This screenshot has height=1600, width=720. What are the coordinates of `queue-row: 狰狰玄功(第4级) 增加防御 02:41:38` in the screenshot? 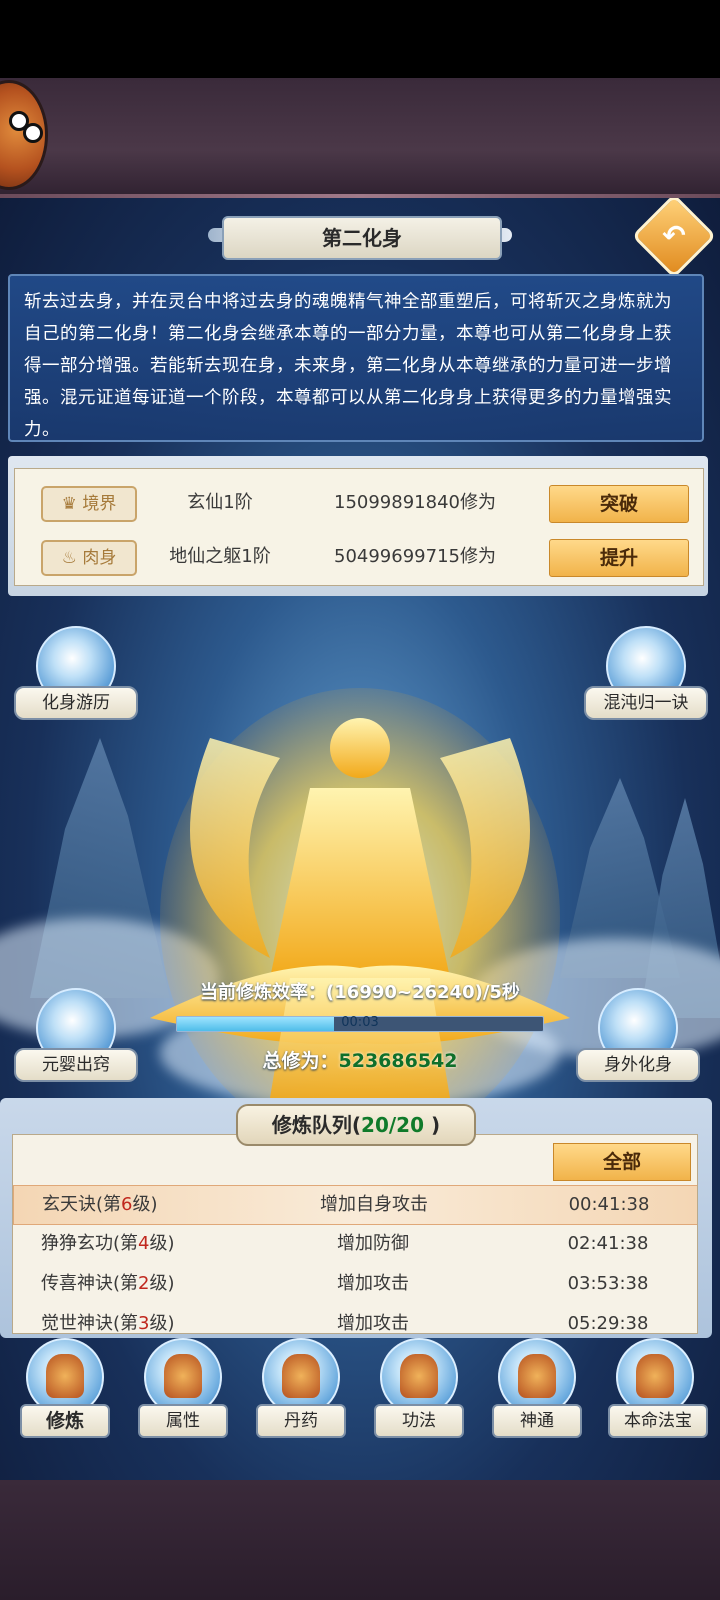 It's located at (355, 1244).